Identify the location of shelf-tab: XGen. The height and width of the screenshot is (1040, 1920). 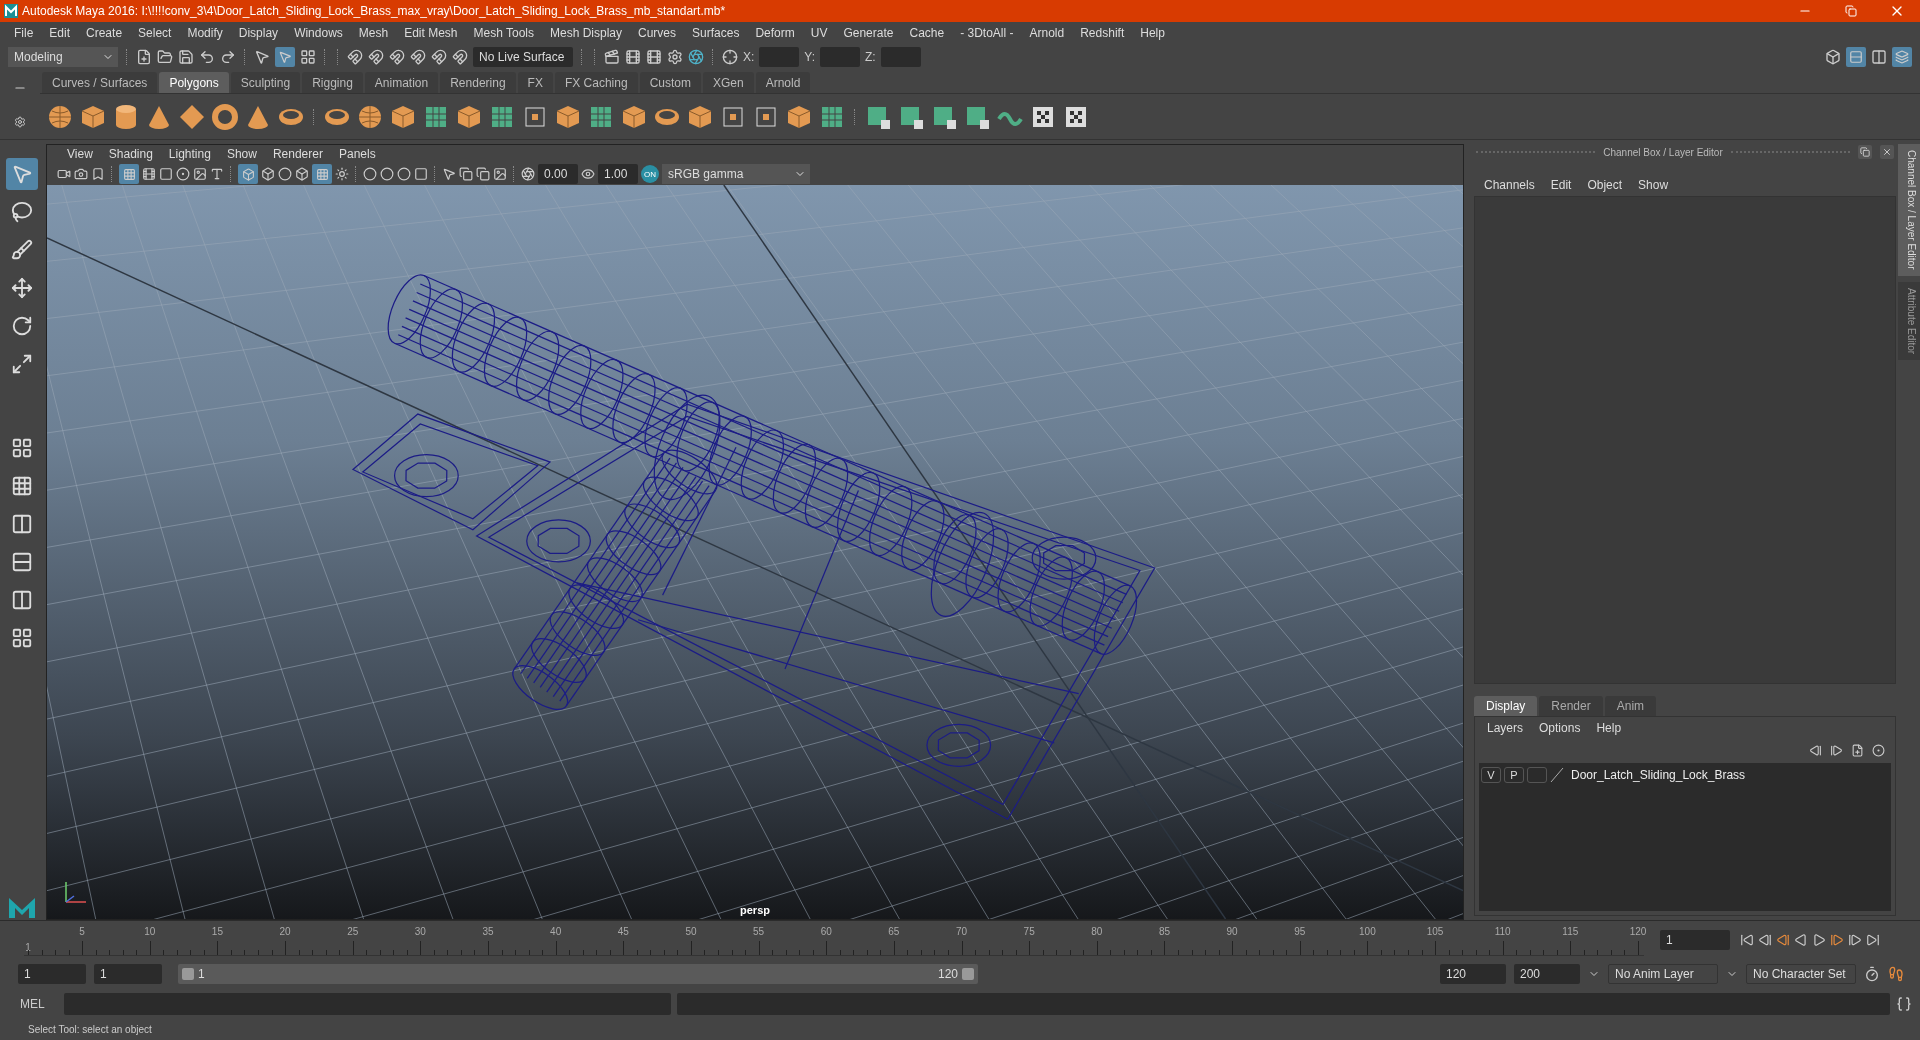
(728, 82).